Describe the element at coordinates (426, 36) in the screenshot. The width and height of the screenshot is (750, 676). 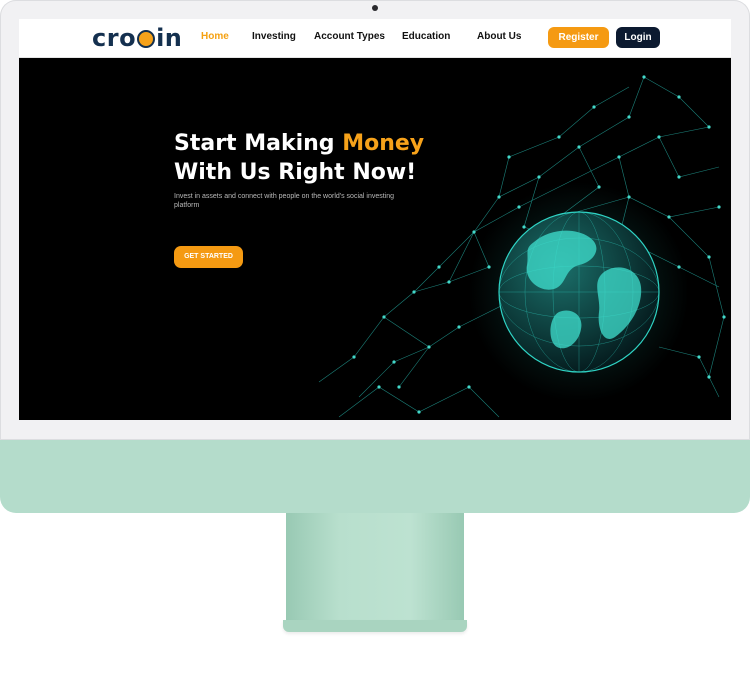
I see `nav-item-education: Education` at that location.